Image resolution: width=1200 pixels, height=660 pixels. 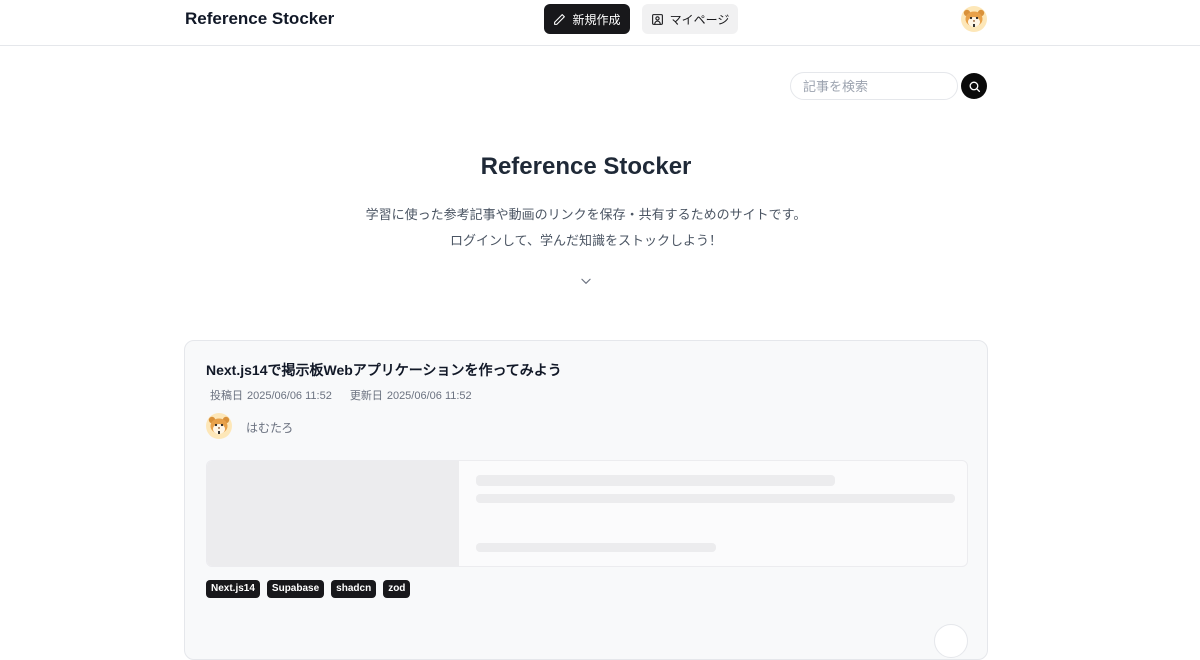 What do you see at coordinates (657, 19) in the screenshot?
I see `user-square-icon` at bounding box center [657, 19].